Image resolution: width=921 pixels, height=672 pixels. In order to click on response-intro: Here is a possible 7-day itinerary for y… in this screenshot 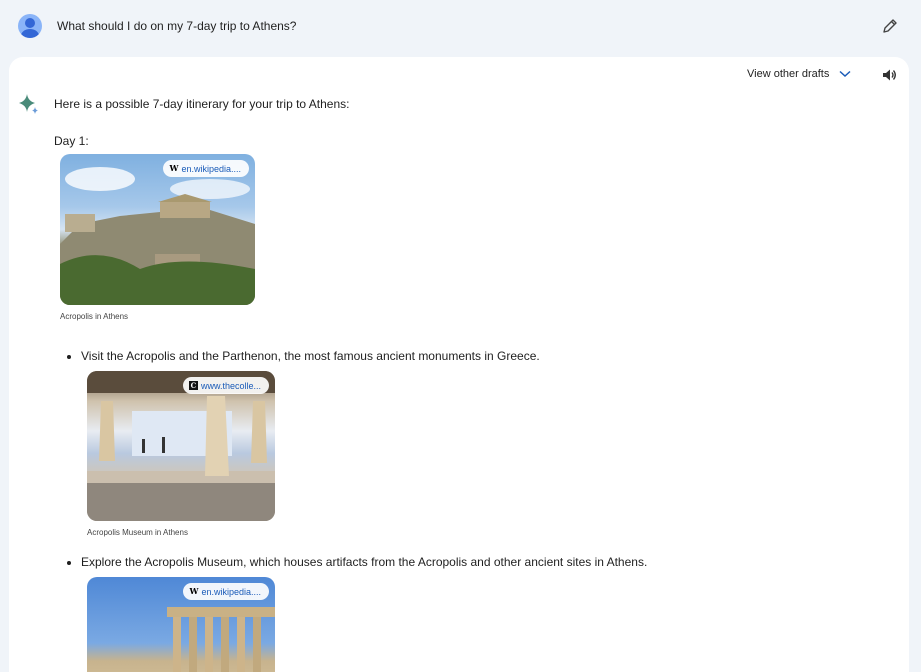, I will do `click(202, 104)`.